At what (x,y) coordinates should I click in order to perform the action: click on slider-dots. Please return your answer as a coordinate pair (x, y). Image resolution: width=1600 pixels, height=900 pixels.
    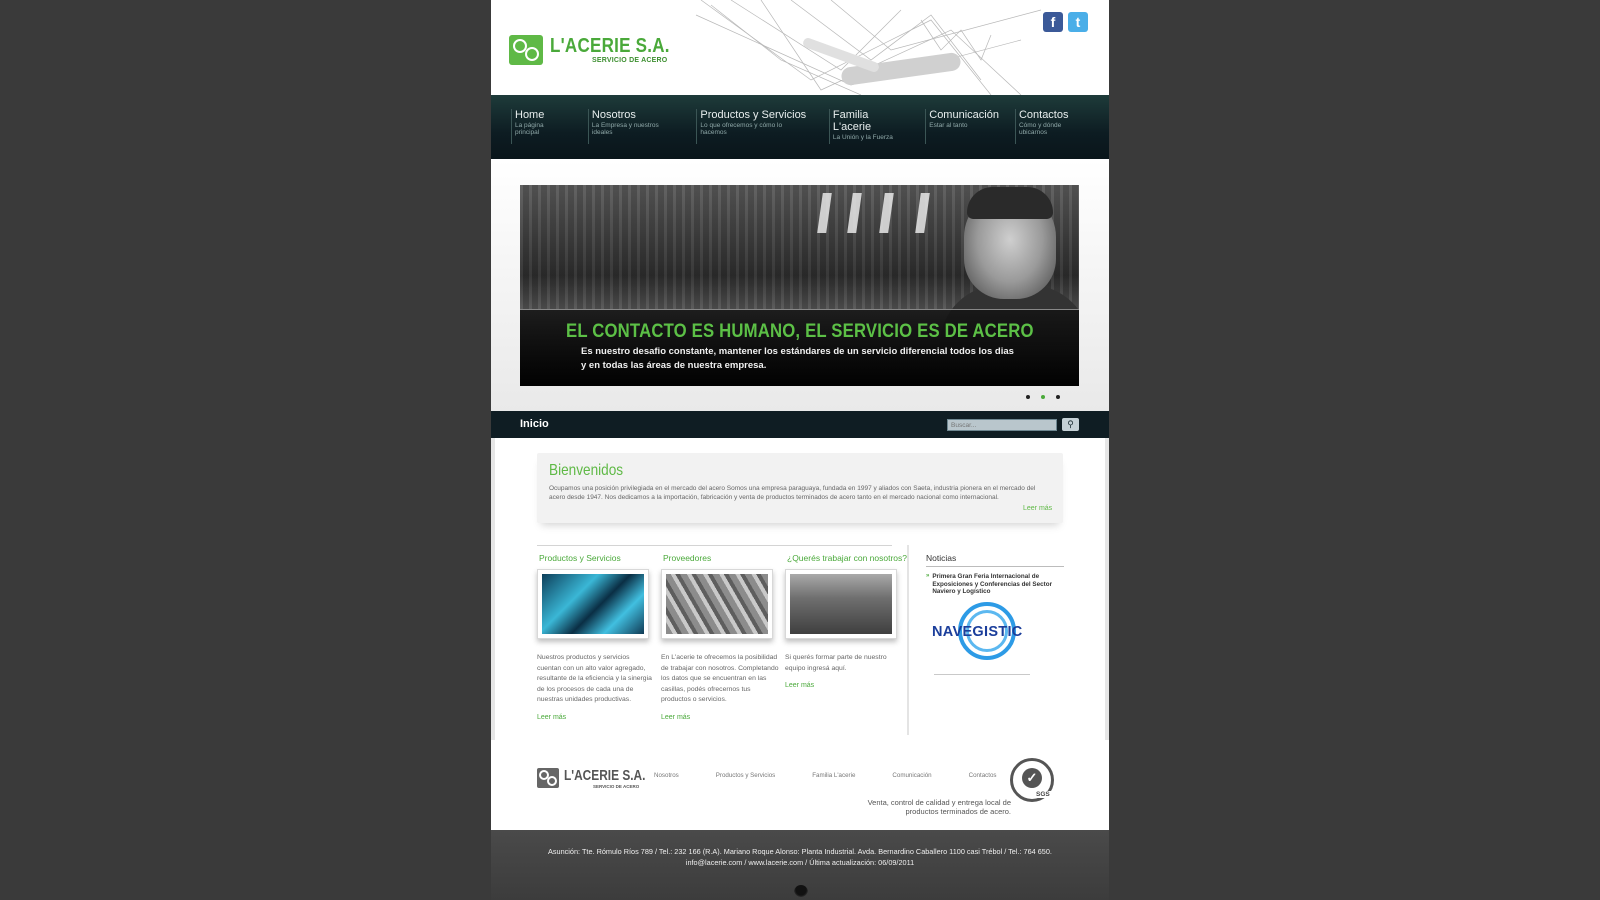
    Looking at the image, I should click on (1043, 397).